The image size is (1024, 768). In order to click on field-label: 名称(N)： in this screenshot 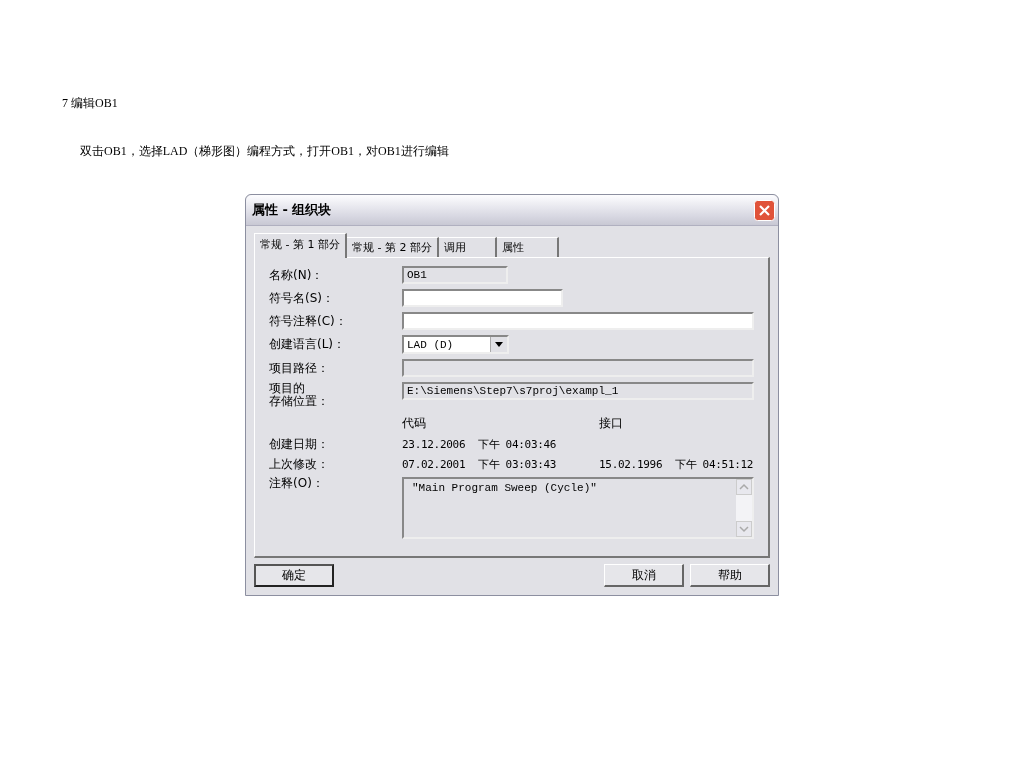, I will do `click(297, 275)`.